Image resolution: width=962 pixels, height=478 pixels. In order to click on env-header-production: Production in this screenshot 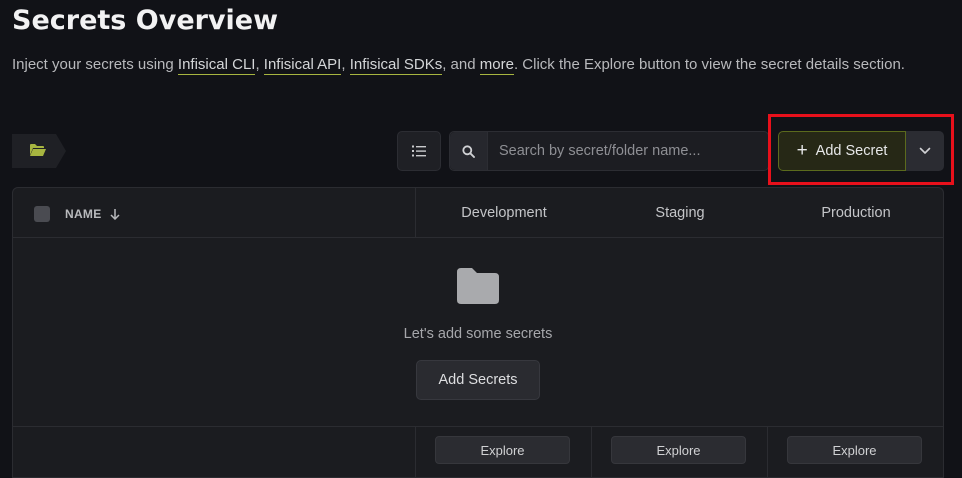, I will do `click(856, 213)`.